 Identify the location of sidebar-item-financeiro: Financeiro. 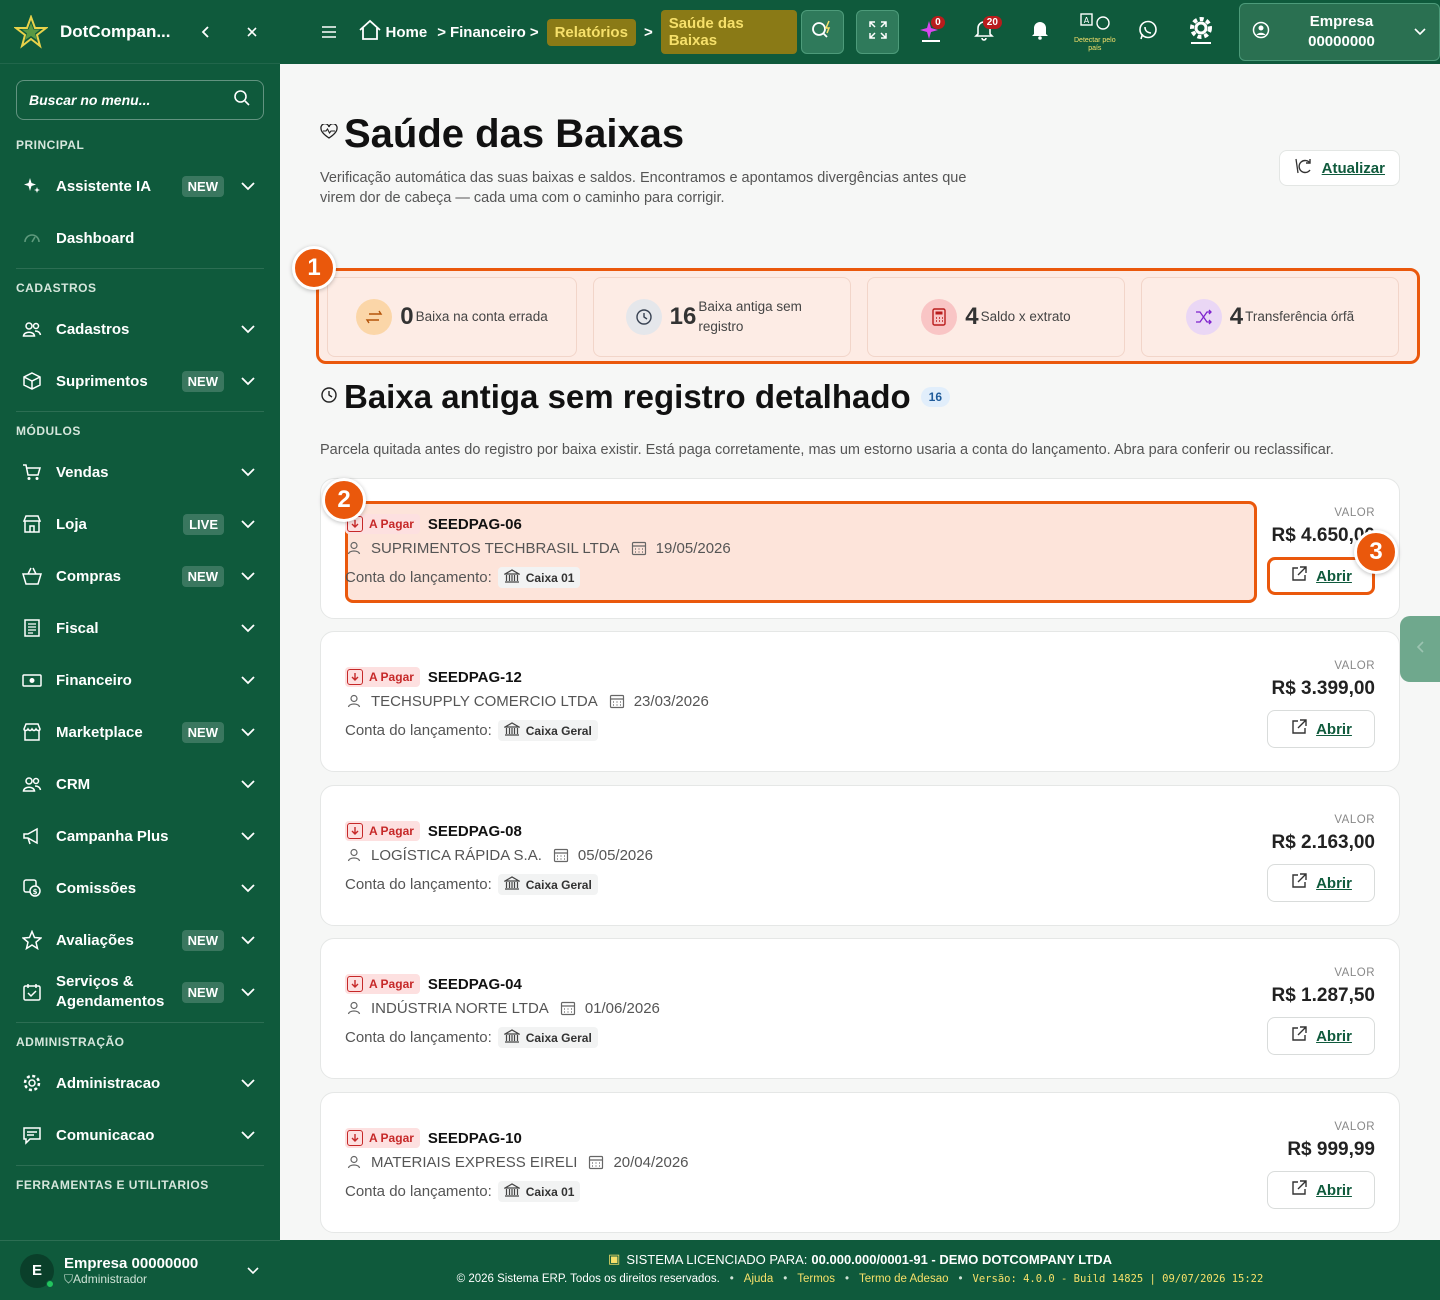
(140, 680).